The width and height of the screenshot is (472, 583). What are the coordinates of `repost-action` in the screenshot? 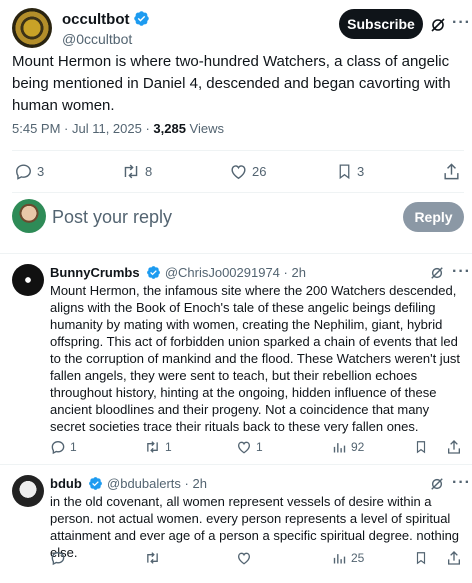 It's located at (154, 558).